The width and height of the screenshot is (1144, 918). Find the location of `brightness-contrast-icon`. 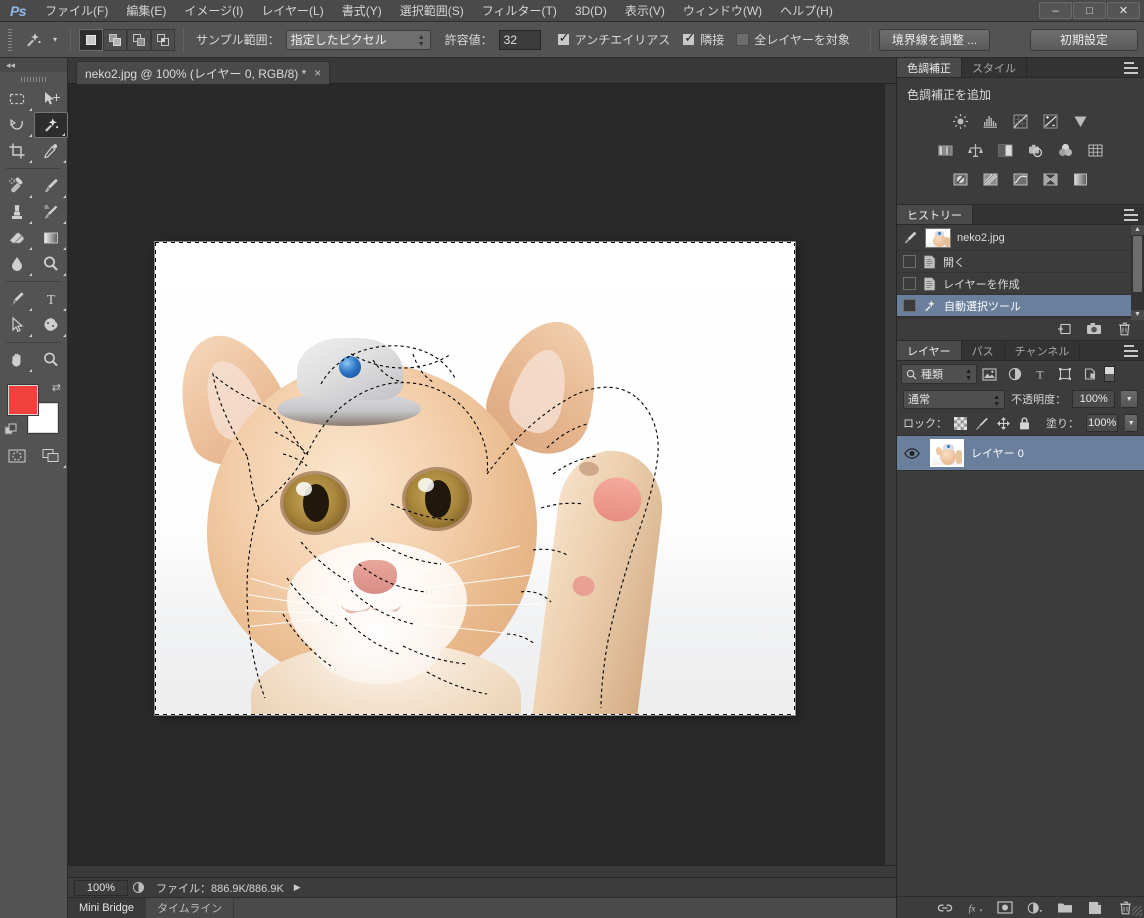

brightness-contrast-icon is located at coordinates (961, 121).